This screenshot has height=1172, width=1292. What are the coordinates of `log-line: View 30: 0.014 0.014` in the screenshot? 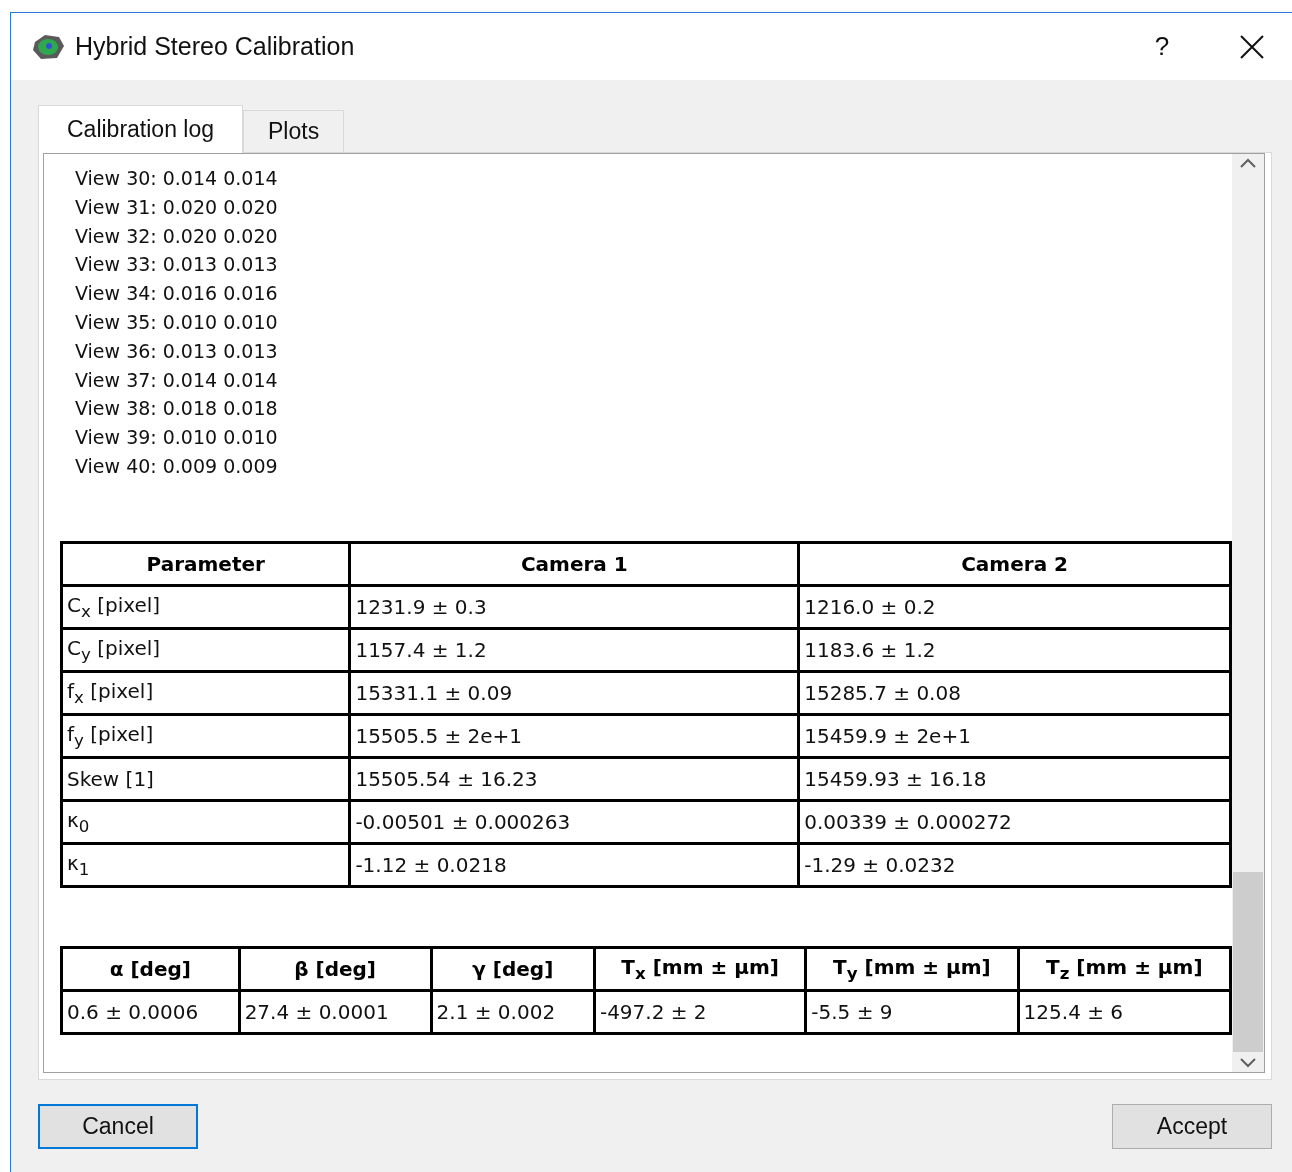 It's located at (176, 178).